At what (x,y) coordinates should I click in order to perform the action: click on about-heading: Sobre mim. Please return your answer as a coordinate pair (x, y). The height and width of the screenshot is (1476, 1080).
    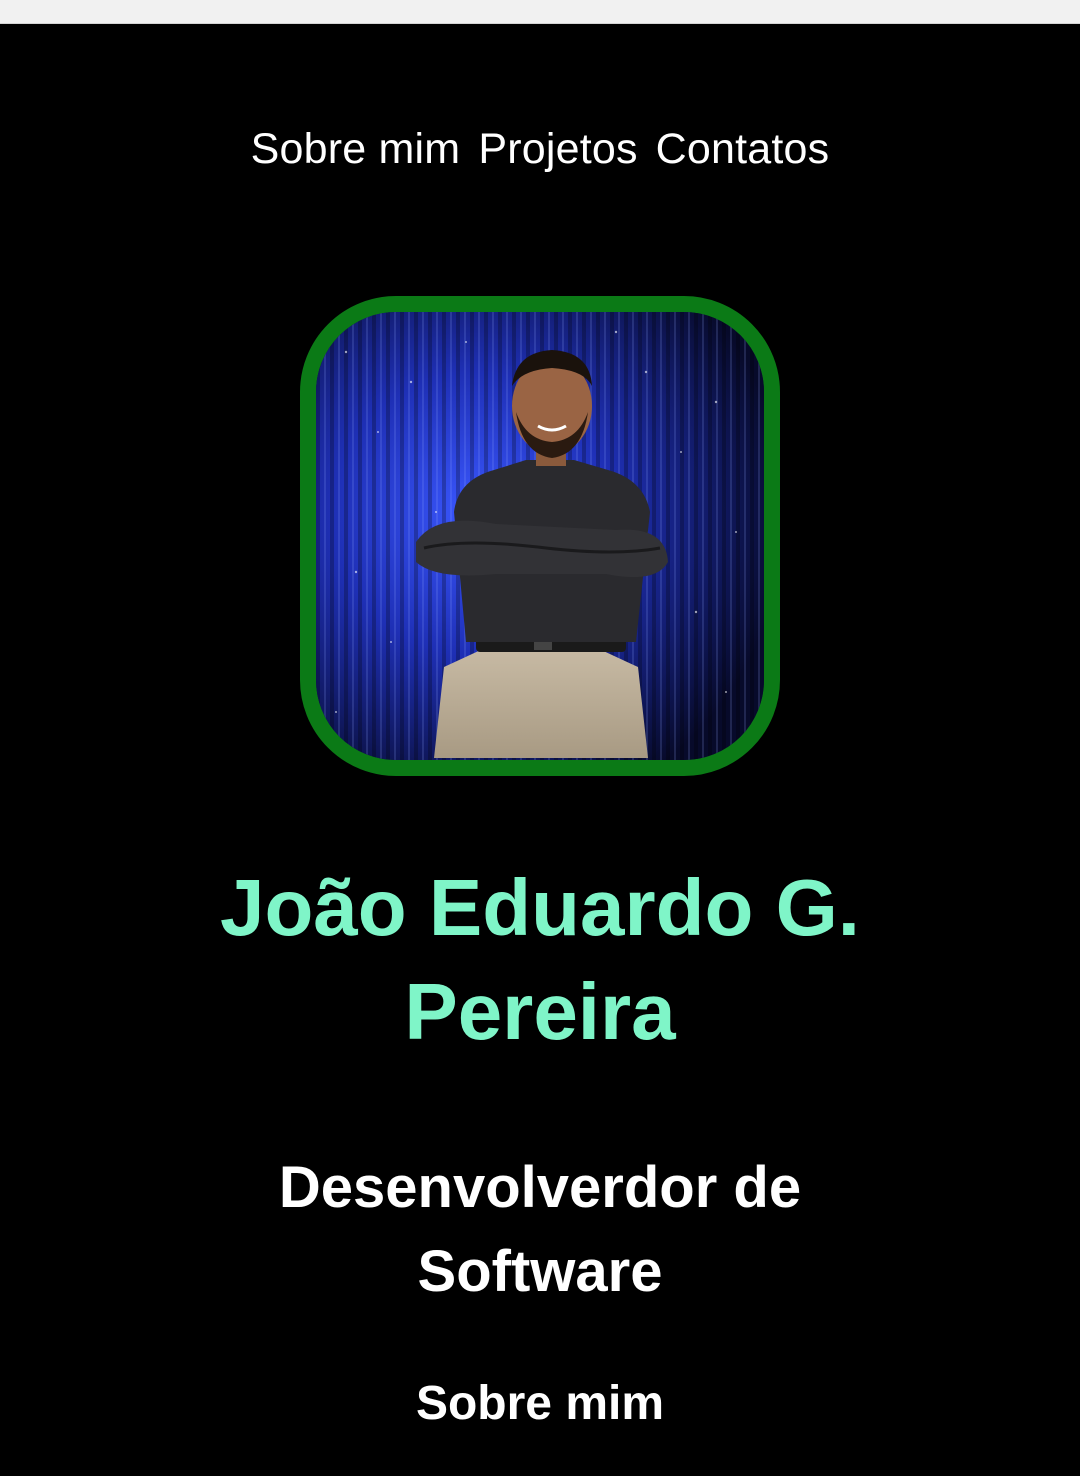
    Looking at the image, I should click on (540, 1403).